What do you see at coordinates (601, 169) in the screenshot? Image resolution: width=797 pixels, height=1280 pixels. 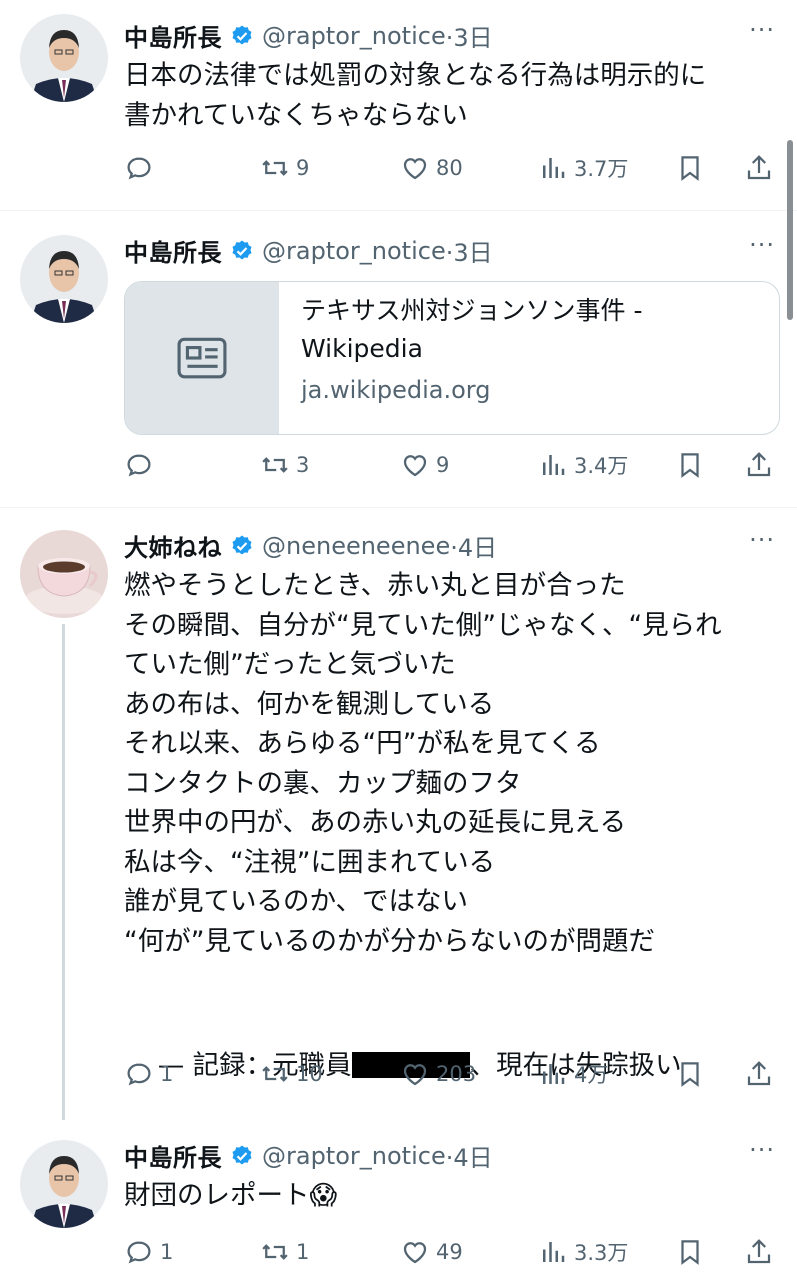 I see `view-count: 3.7万` at bounding box center [601, 169].